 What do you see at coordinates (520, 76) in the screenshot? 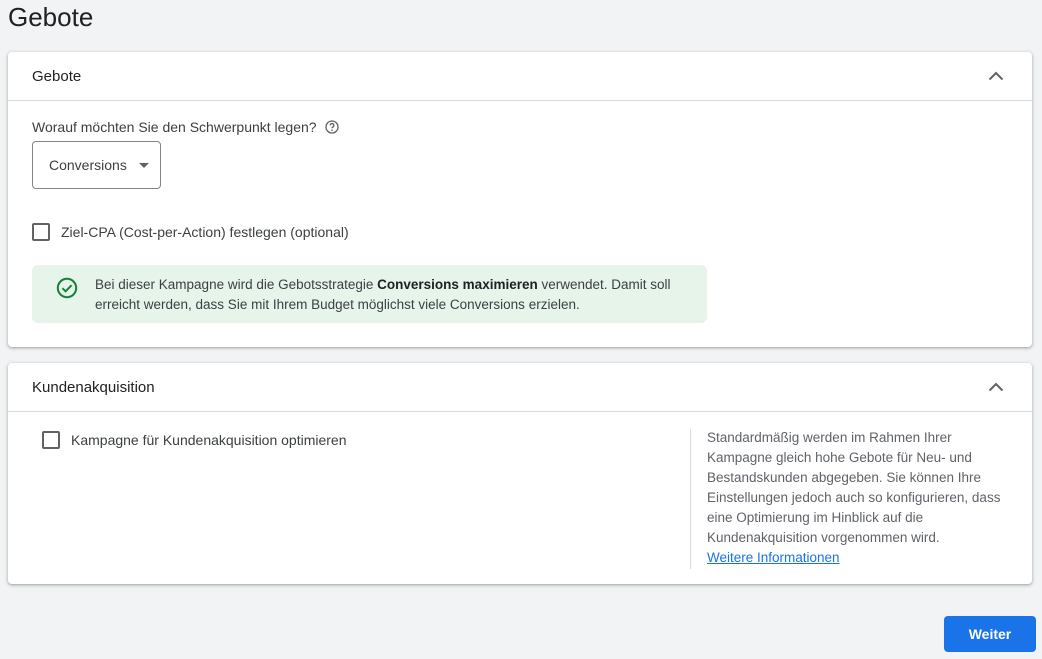
I see `bidding-card-header: Gebote` at bounding box center [520, 76].